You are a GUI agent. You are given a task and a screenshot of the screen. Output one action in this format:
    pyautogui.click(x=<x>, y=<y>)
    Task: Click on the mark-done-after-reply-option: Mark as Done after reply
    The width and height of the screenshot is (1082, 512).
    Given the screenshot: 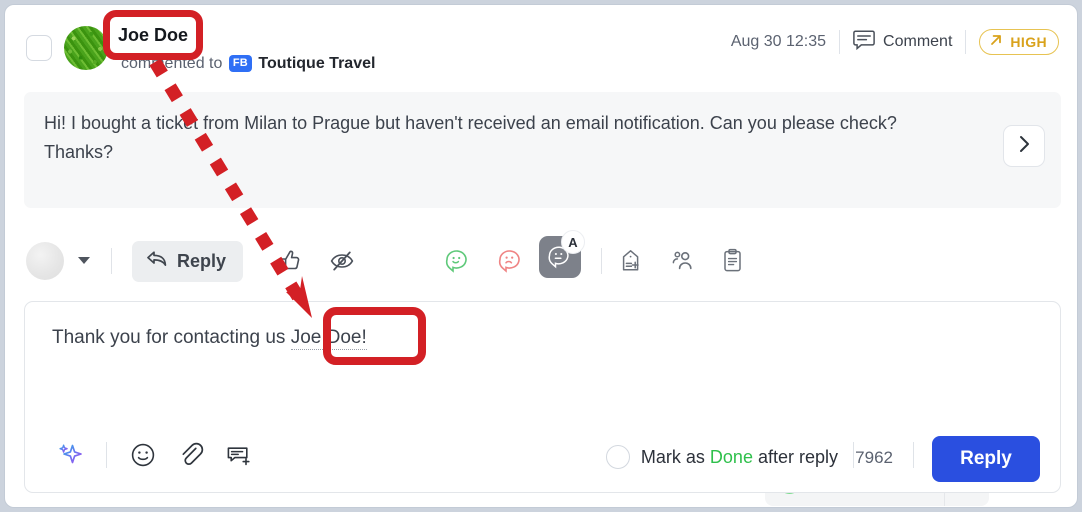 What is the action you would take?
    pyautogui.click(x=721, y=457)
    